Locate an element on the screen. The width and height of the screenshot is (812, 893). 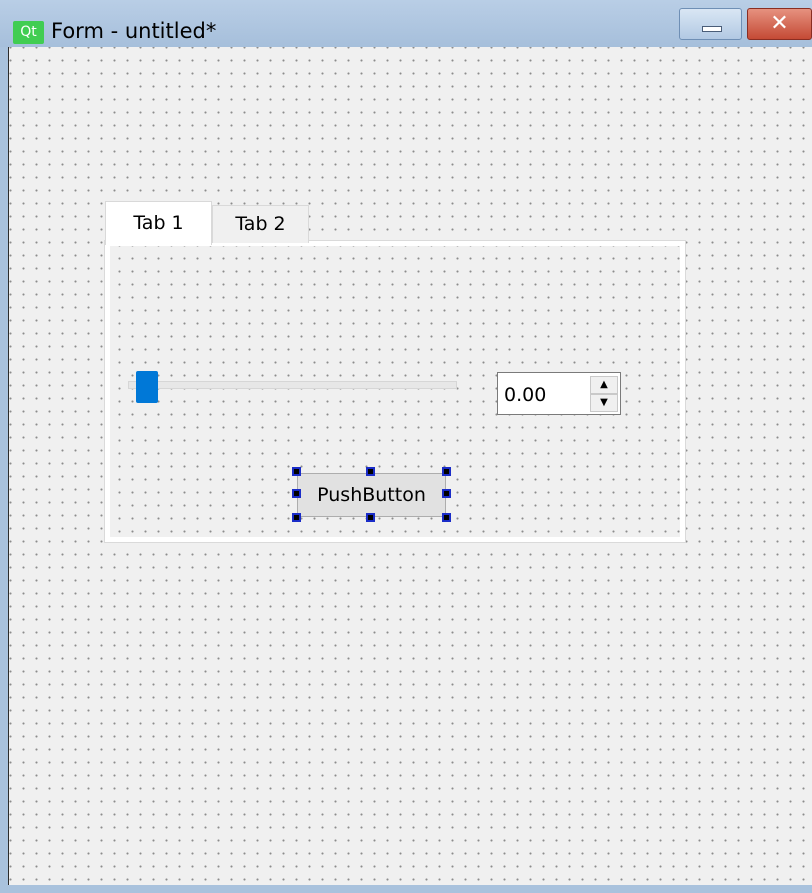
title-bar: Qt Form - untitled* ✕ is located at coordinates (406, 23).